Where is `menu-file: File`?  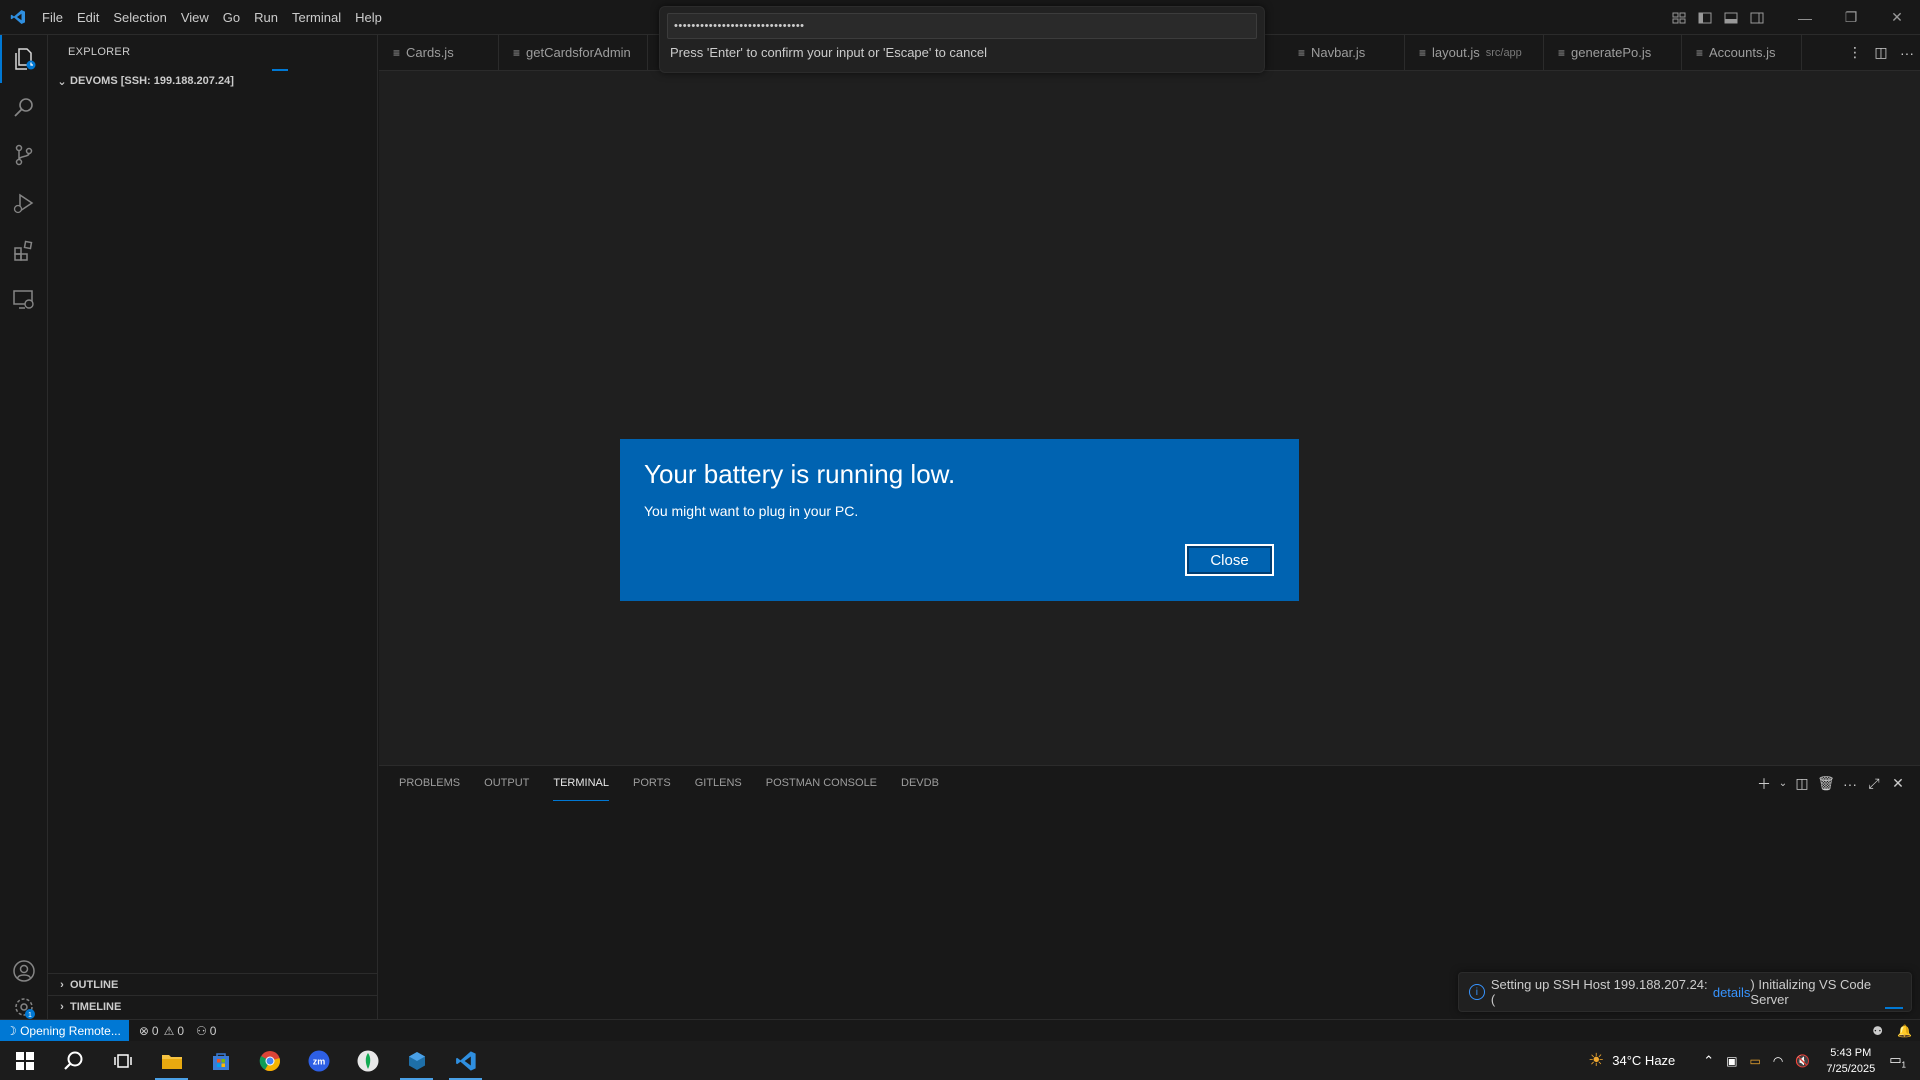
menu-file: File is located at coordinates (52, 17).